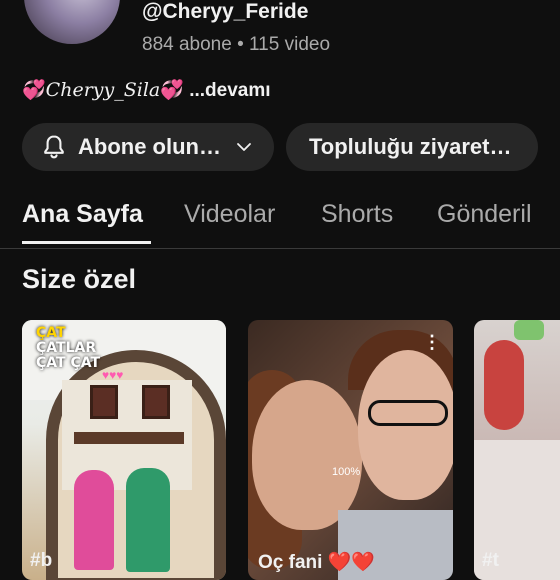 The height and width of the screenshot is (580, 560). What do you see at coordinates (86, 242) in the screenshot?
I see `active-tab-indicator` at bounding box center [86, 242].